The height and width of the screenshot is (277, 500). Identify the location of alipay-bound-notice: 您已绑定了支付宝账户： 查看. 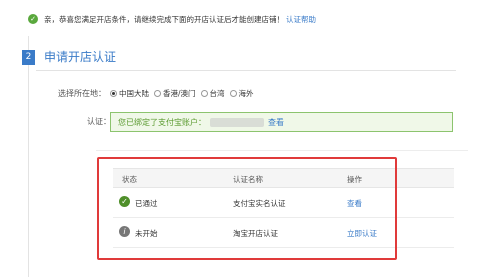
(281, 122).